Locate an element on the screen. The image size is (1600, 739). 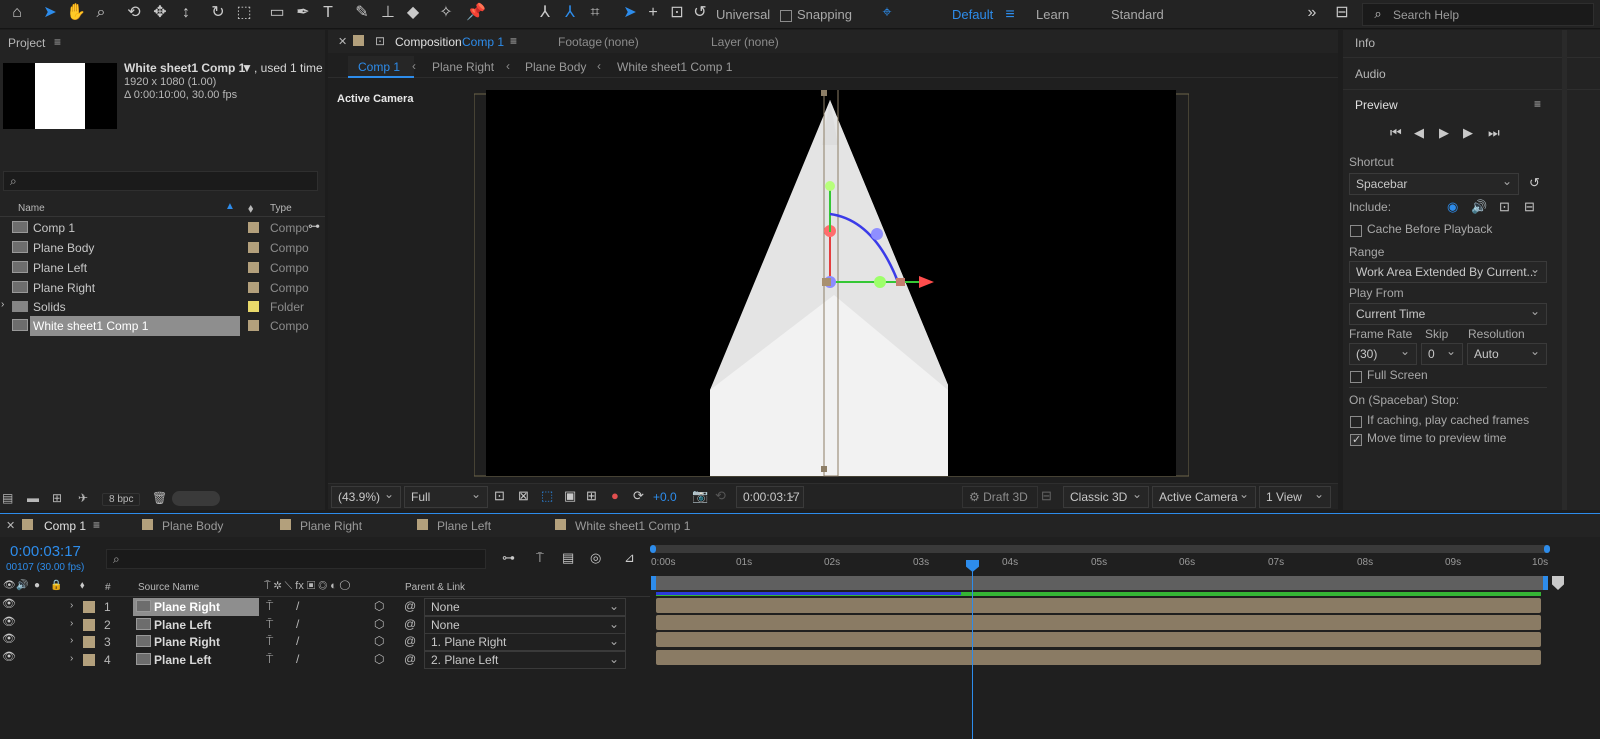
layer-row: 👁 › 4 Plane Left ⍑ / ⬡ @ 2. Plane Left is located at coordinates (325, 660).